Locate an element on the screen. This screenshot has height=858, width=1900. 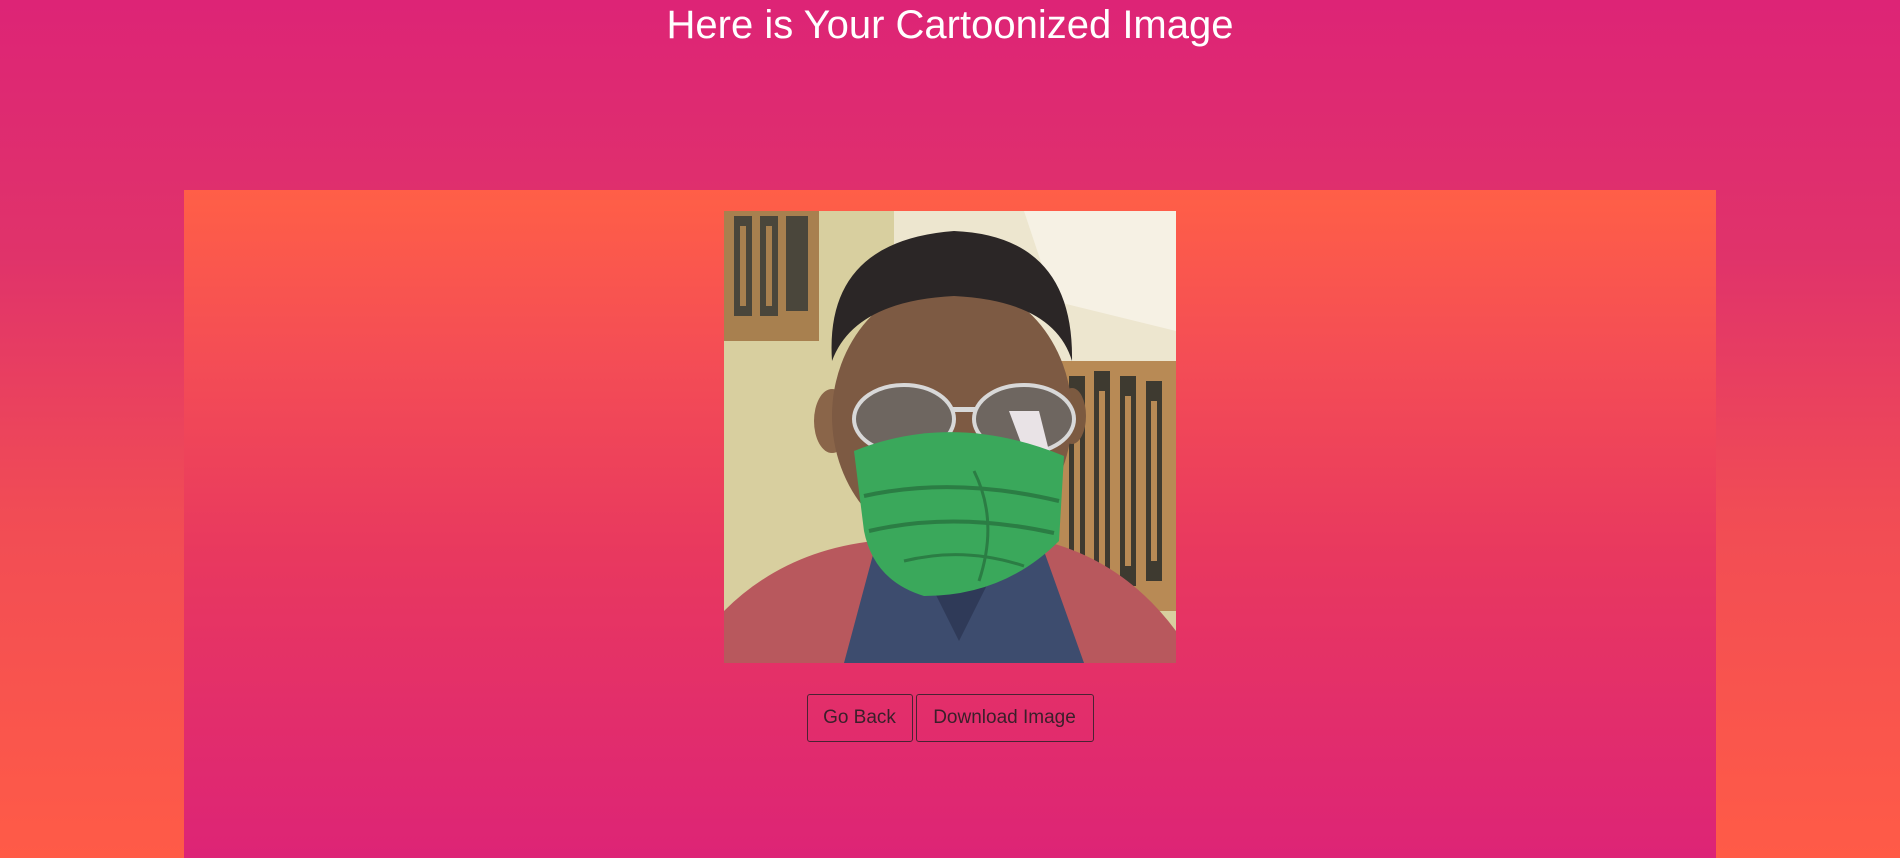
download-image-button: Download Image is located at coordinates (1004, 718).